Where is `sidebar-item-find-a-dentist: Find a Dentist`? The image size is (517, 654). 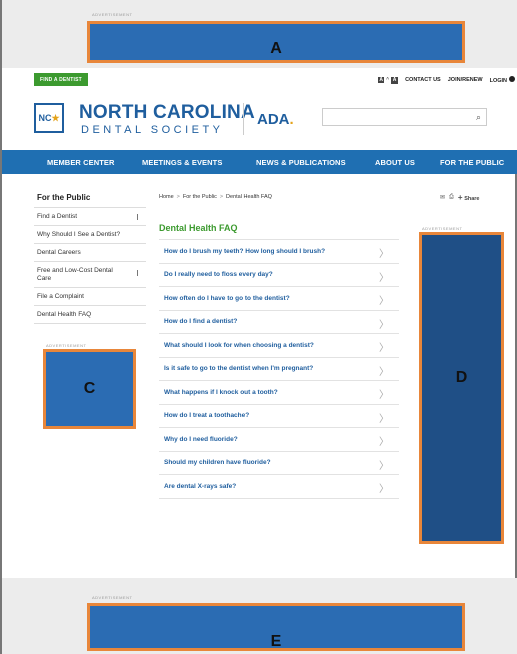 sidebar-item-find-a-dentist: Find a Dentist is located at coordinates (90, 217).